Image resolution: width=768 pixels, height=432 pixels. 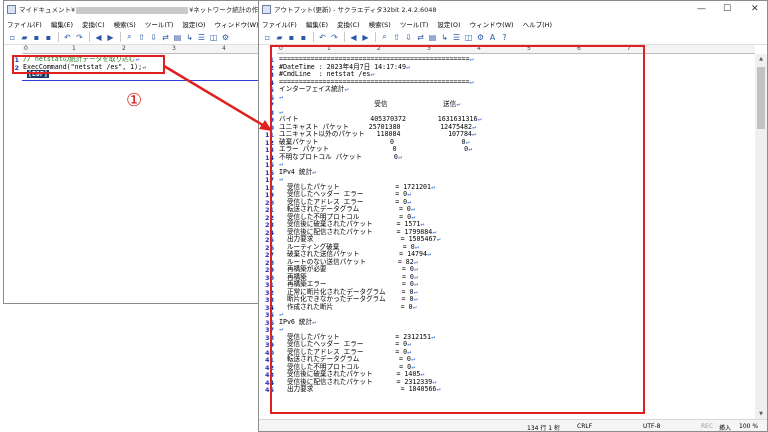 I want to click on output-title-bar: アウトプット(更新) - サクラエディタ32bit 2.4.2.6048, so click(x=513, y=9).